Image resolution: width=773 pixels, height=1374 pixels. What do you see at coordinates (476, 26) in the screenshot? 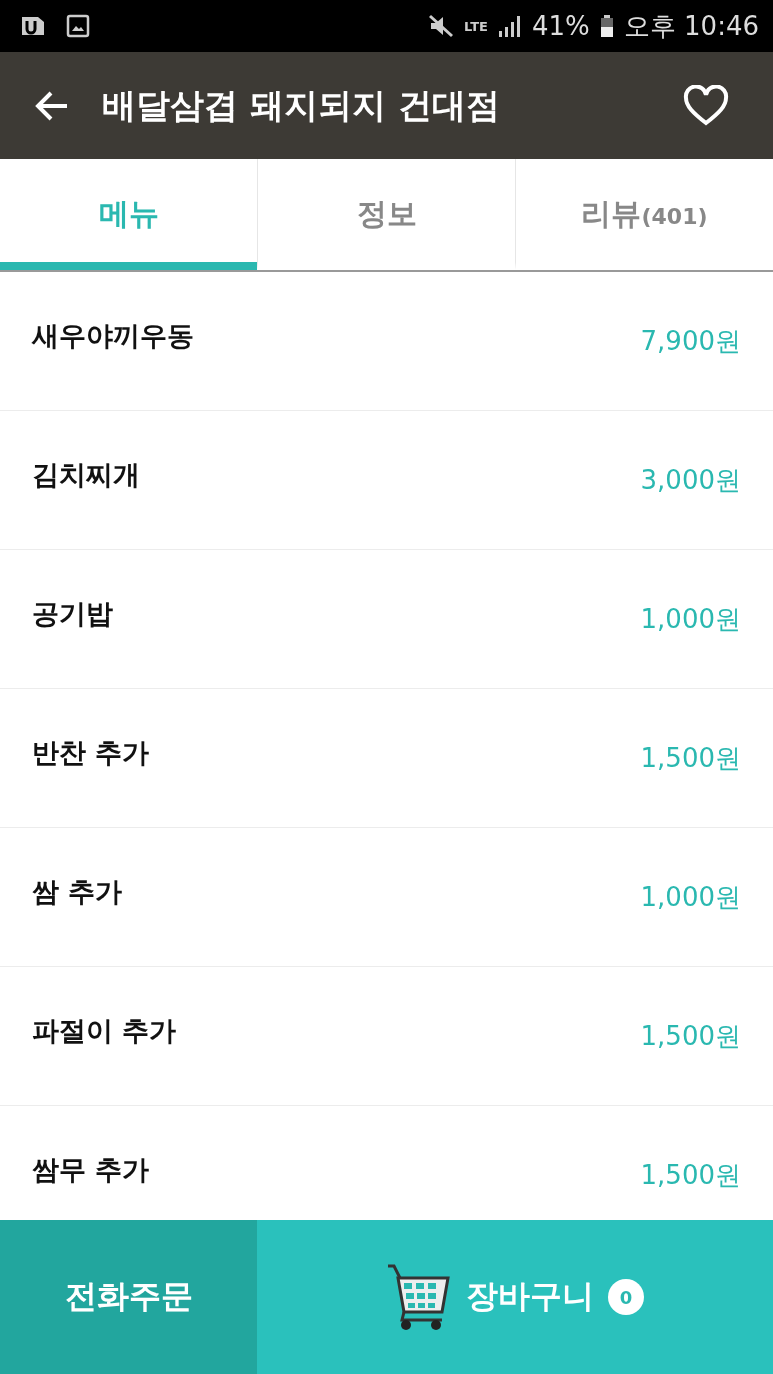
I see `network-type: LTE` at bounding box center [476, 26].